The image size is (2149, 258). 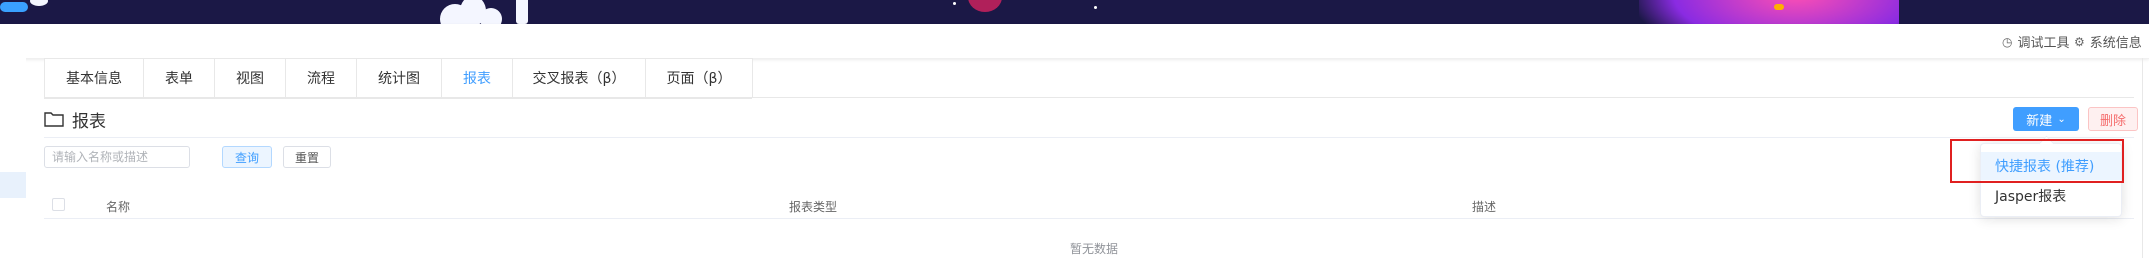 I want to click on dropdown-item-jasper-report: Jasper报表, so click(x=2051, y=196).